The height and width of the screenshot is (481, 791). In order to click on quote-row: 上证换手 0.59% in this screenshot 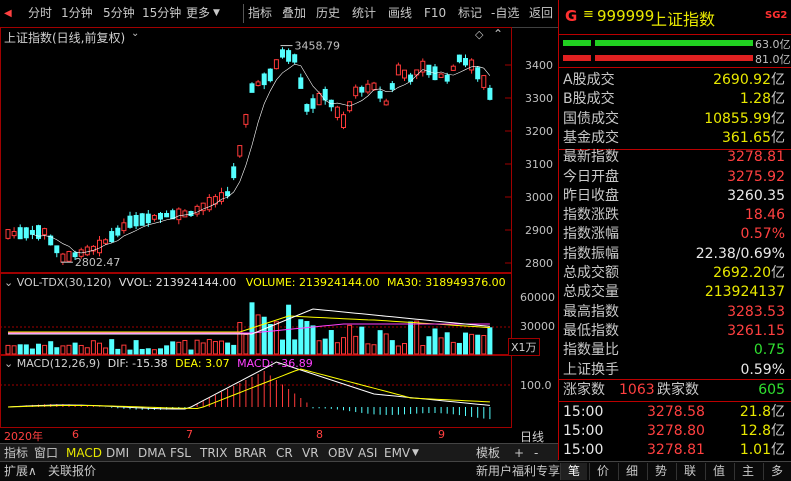, I will do `click(676, 370)`.